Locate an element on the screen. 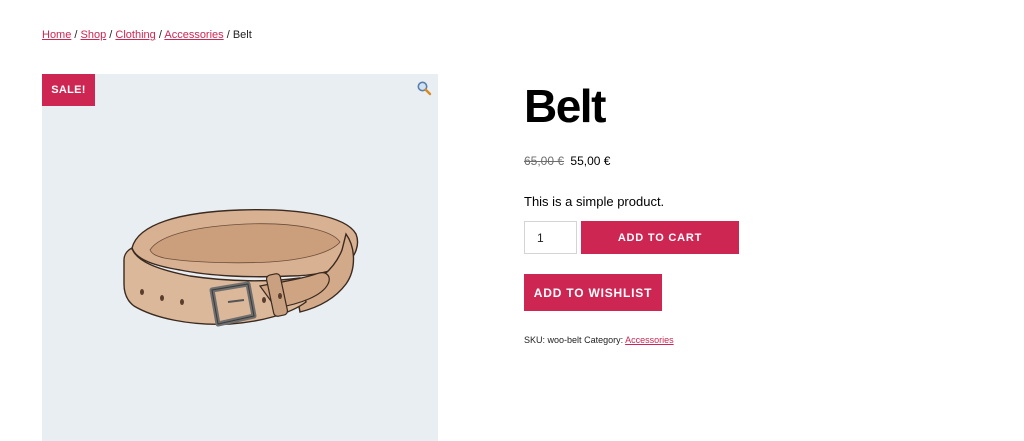  category-label: Category: is located at coordinates (604, 340).